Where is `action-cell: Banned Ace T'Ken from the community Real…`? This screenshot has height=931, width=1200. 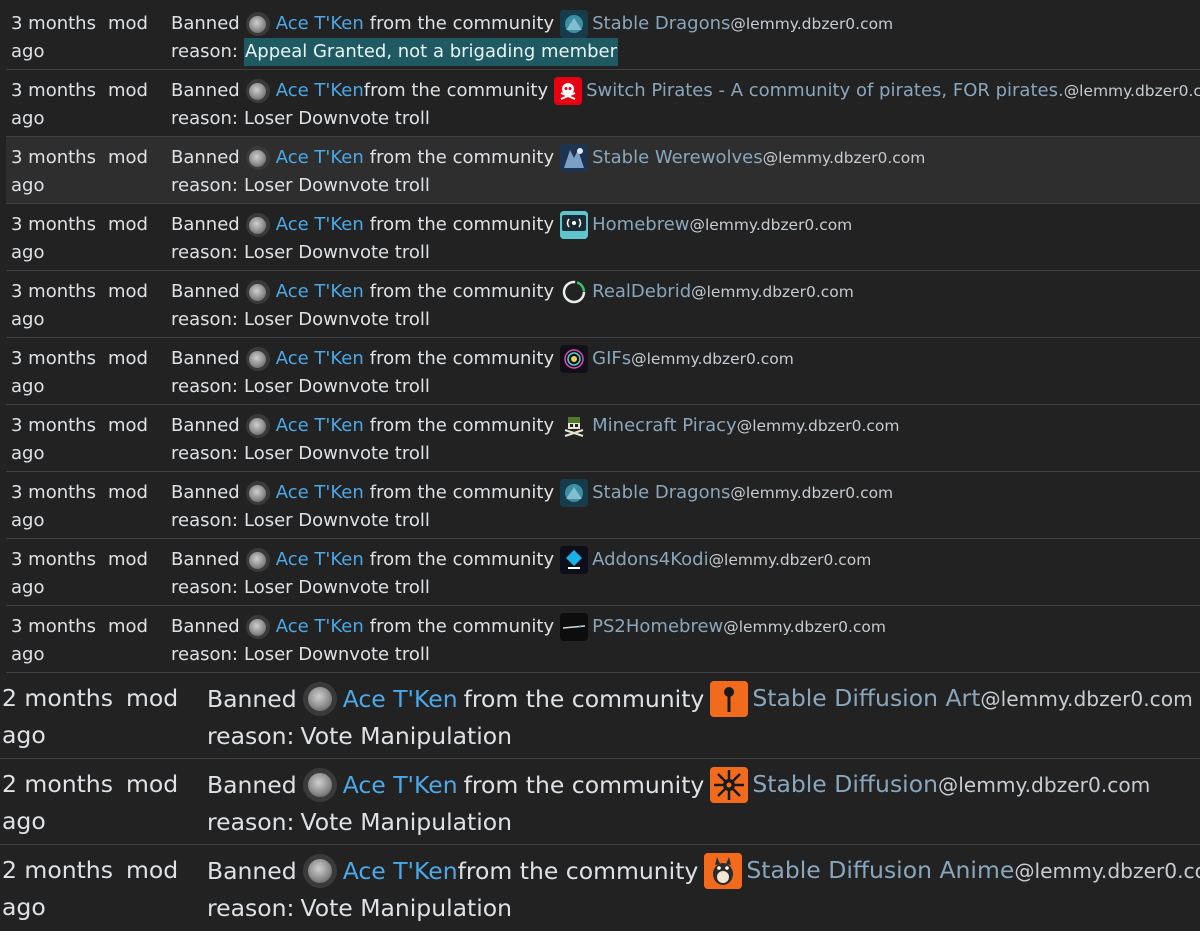
action-cell: Banned Ace T'Ken from the community Real… is located at coordinates (685, 306).